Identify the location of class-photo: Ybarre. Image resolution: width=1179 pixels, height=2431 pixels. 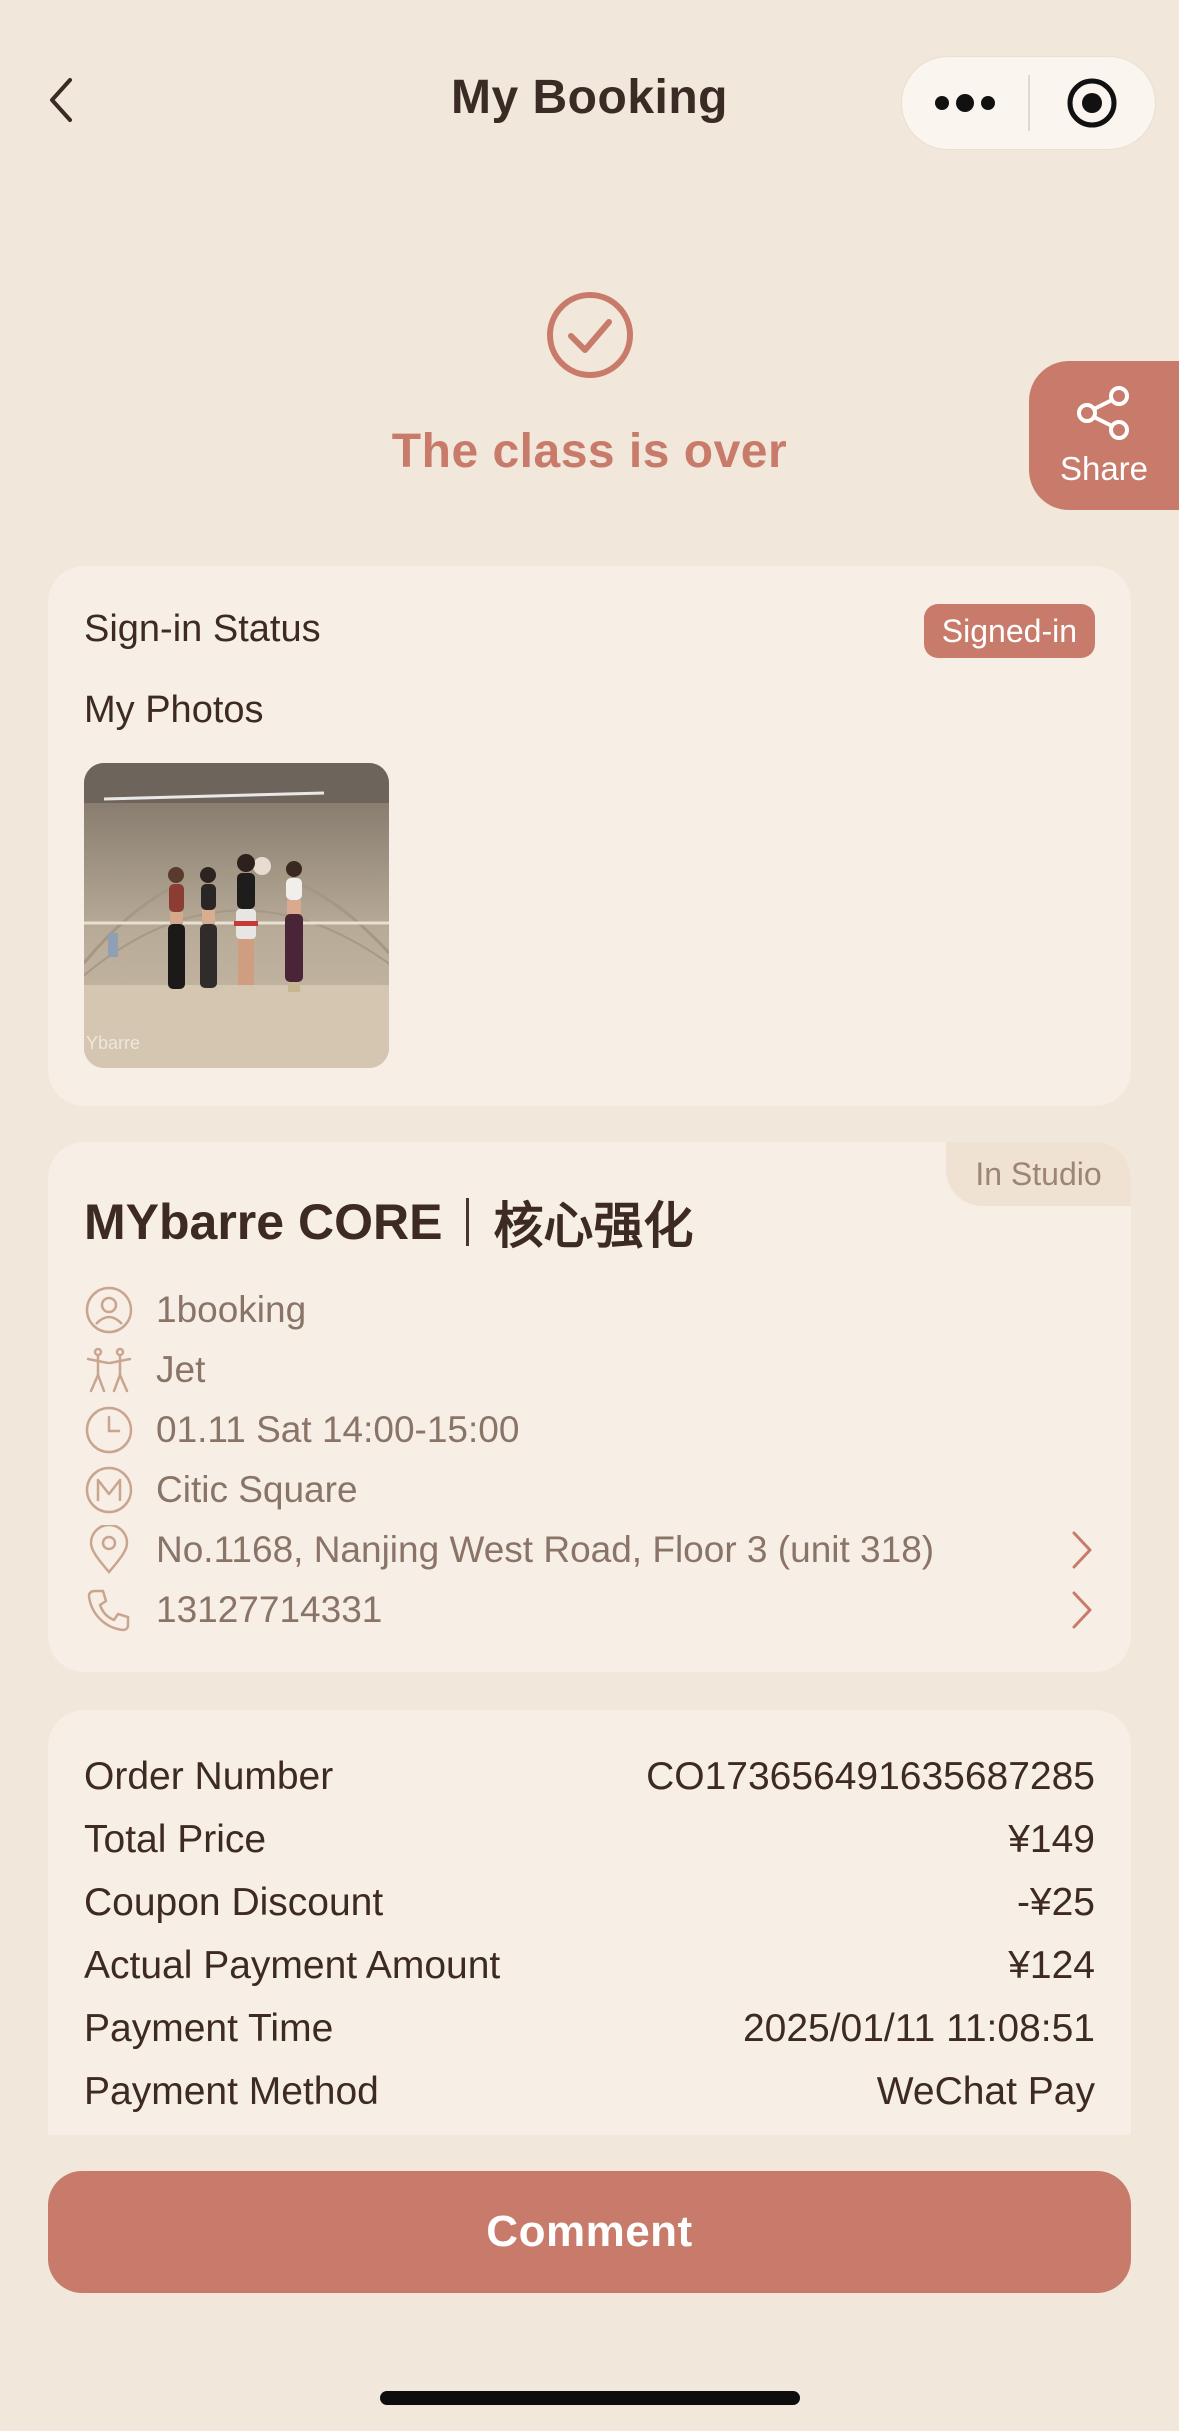
(236, 915).